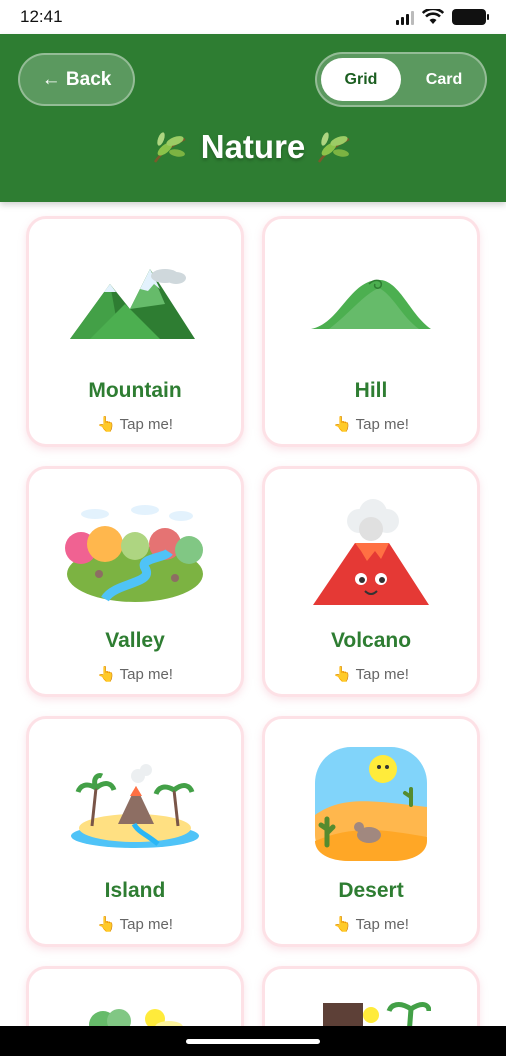  I want to click on card-title: Mountain, so click(135, 390).